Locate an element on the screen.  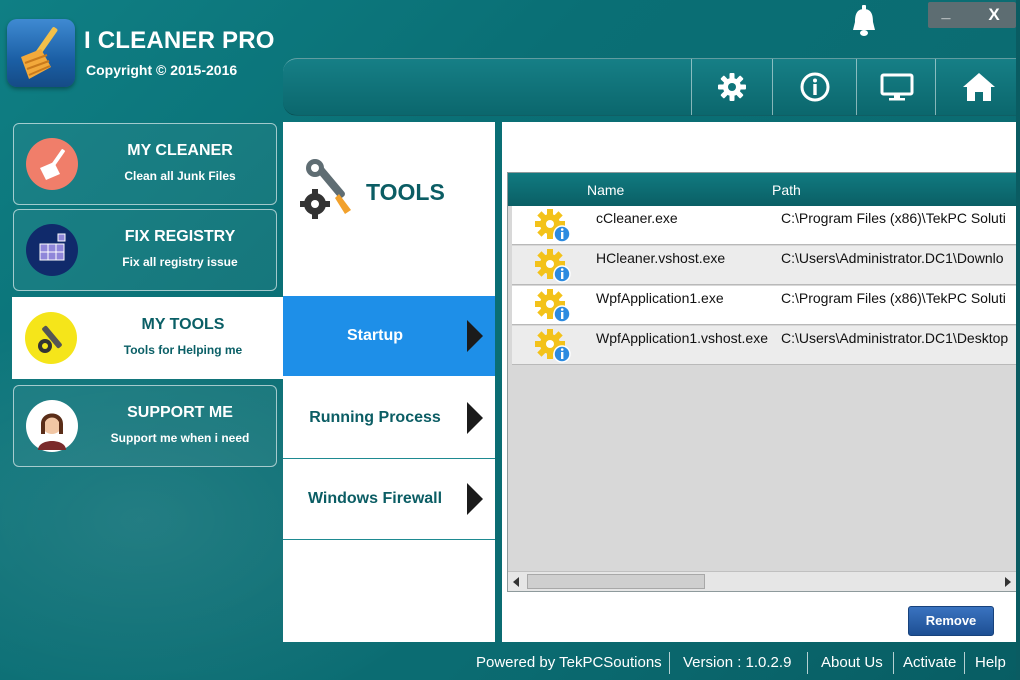
tools-heading: TOOLS is located at coordinates (405, 192).